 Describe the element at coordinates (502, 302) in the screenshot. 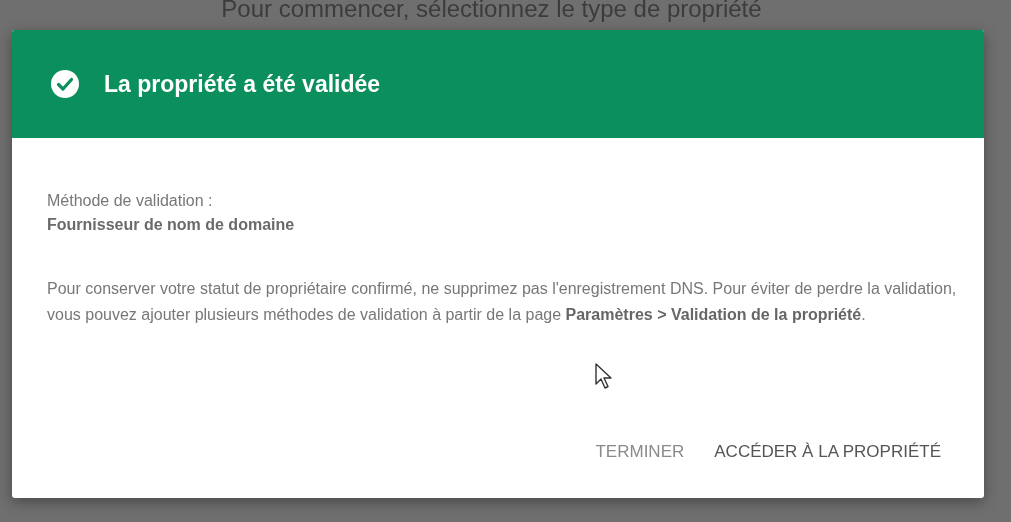

I see `message-text: Pour conserver votre statut de propriétaire confirmé, ne supprimez pas l'enregistrement DNS. Pour éviter de perdre la validation, vous pouvez ajouter plusieurs méthodes de validation à partir de la page Paramètres > Validation de la propriété.` at that location.